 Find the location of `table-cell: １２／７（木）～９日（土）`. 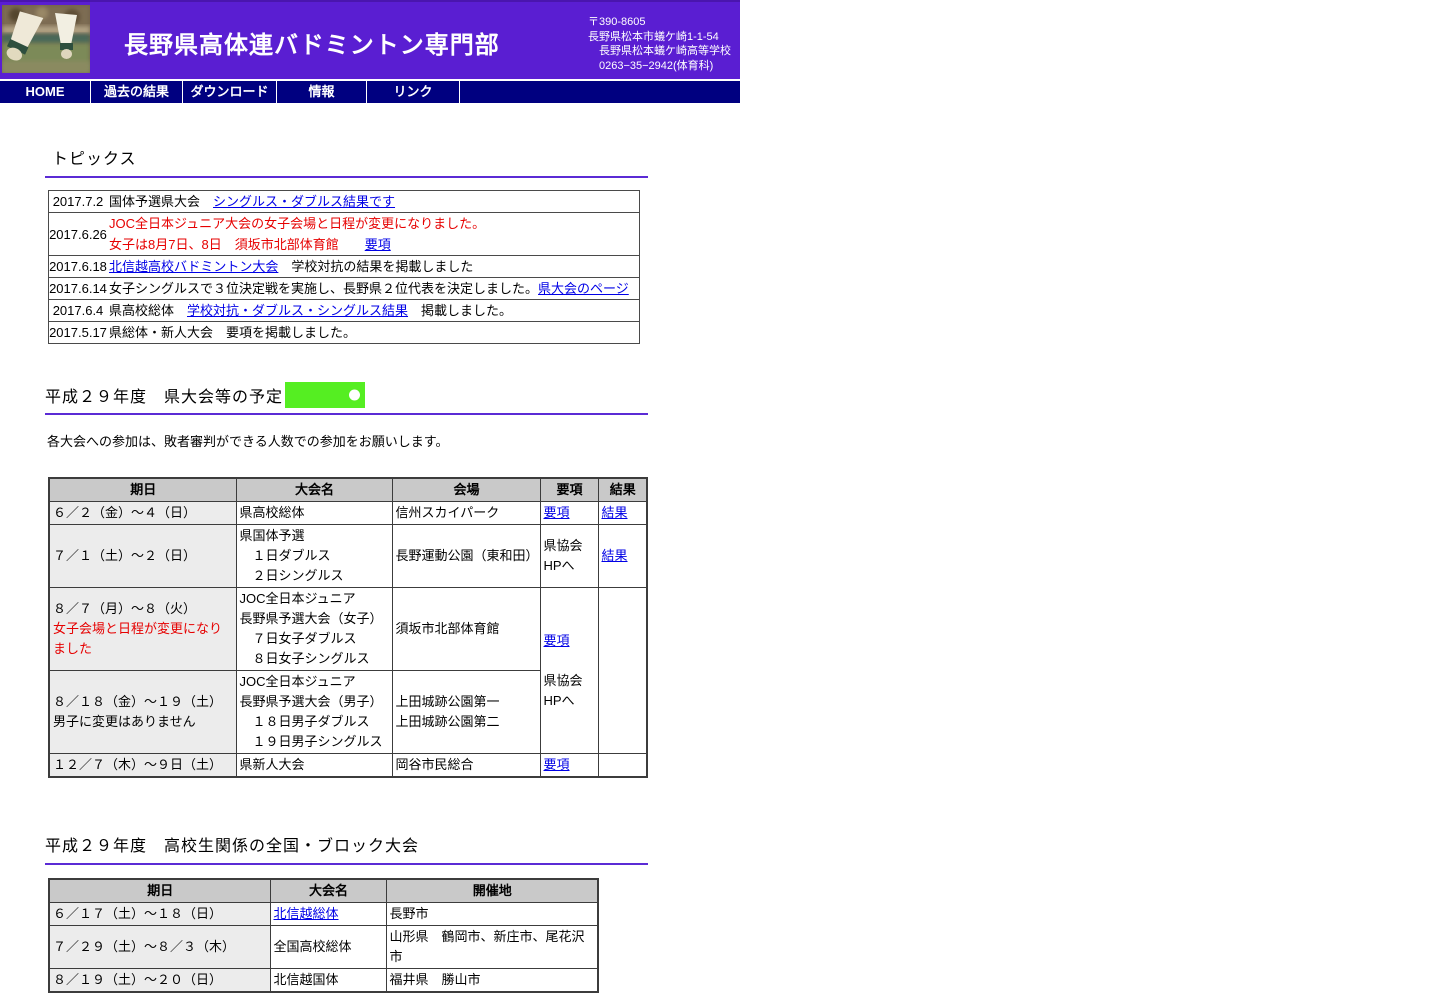

table-cell: １２／７（木）～９日（土） is located at coordinates (142, 765).